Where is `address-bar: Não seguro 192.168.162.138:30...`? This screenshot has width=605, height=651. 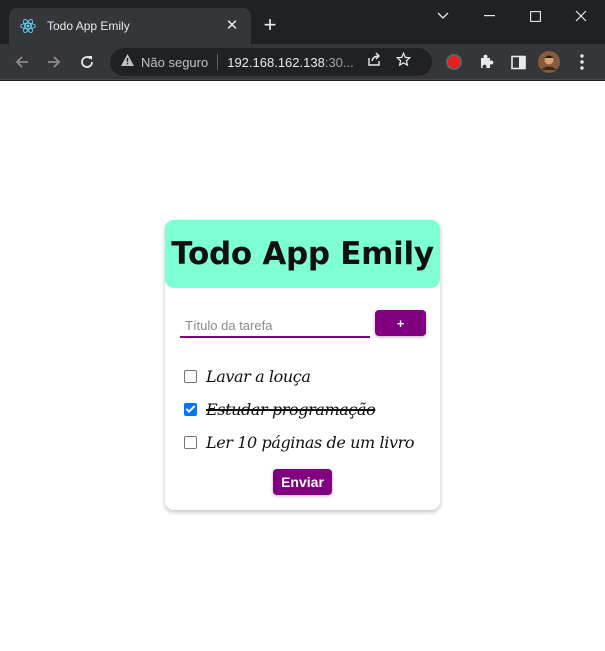 address-bar: Não seguro 192.168.162.138:30... is located at coordinates (271, 62).